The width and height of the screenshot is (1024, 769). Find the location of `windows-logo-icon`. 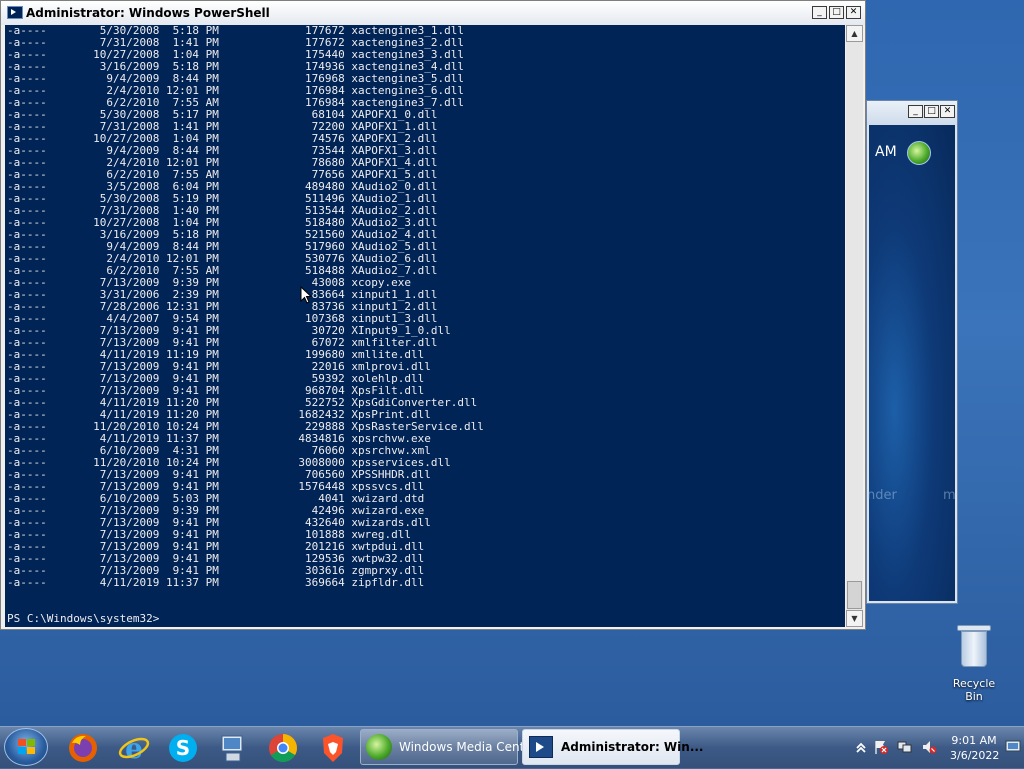

windows-logo-icon is located at coordinates (27, 747).